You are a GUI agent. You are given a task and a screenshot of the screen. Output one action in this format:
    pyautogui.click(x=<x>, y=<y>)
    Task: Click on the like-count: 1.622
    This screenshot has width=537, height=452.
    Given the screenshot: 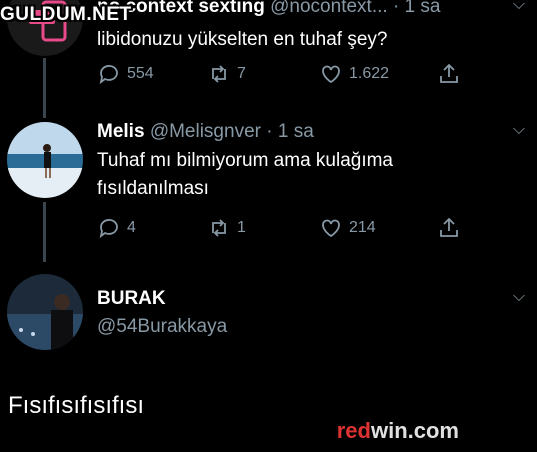 What is the action you would take?
    pyautogui.click(x=369, y=73)
    